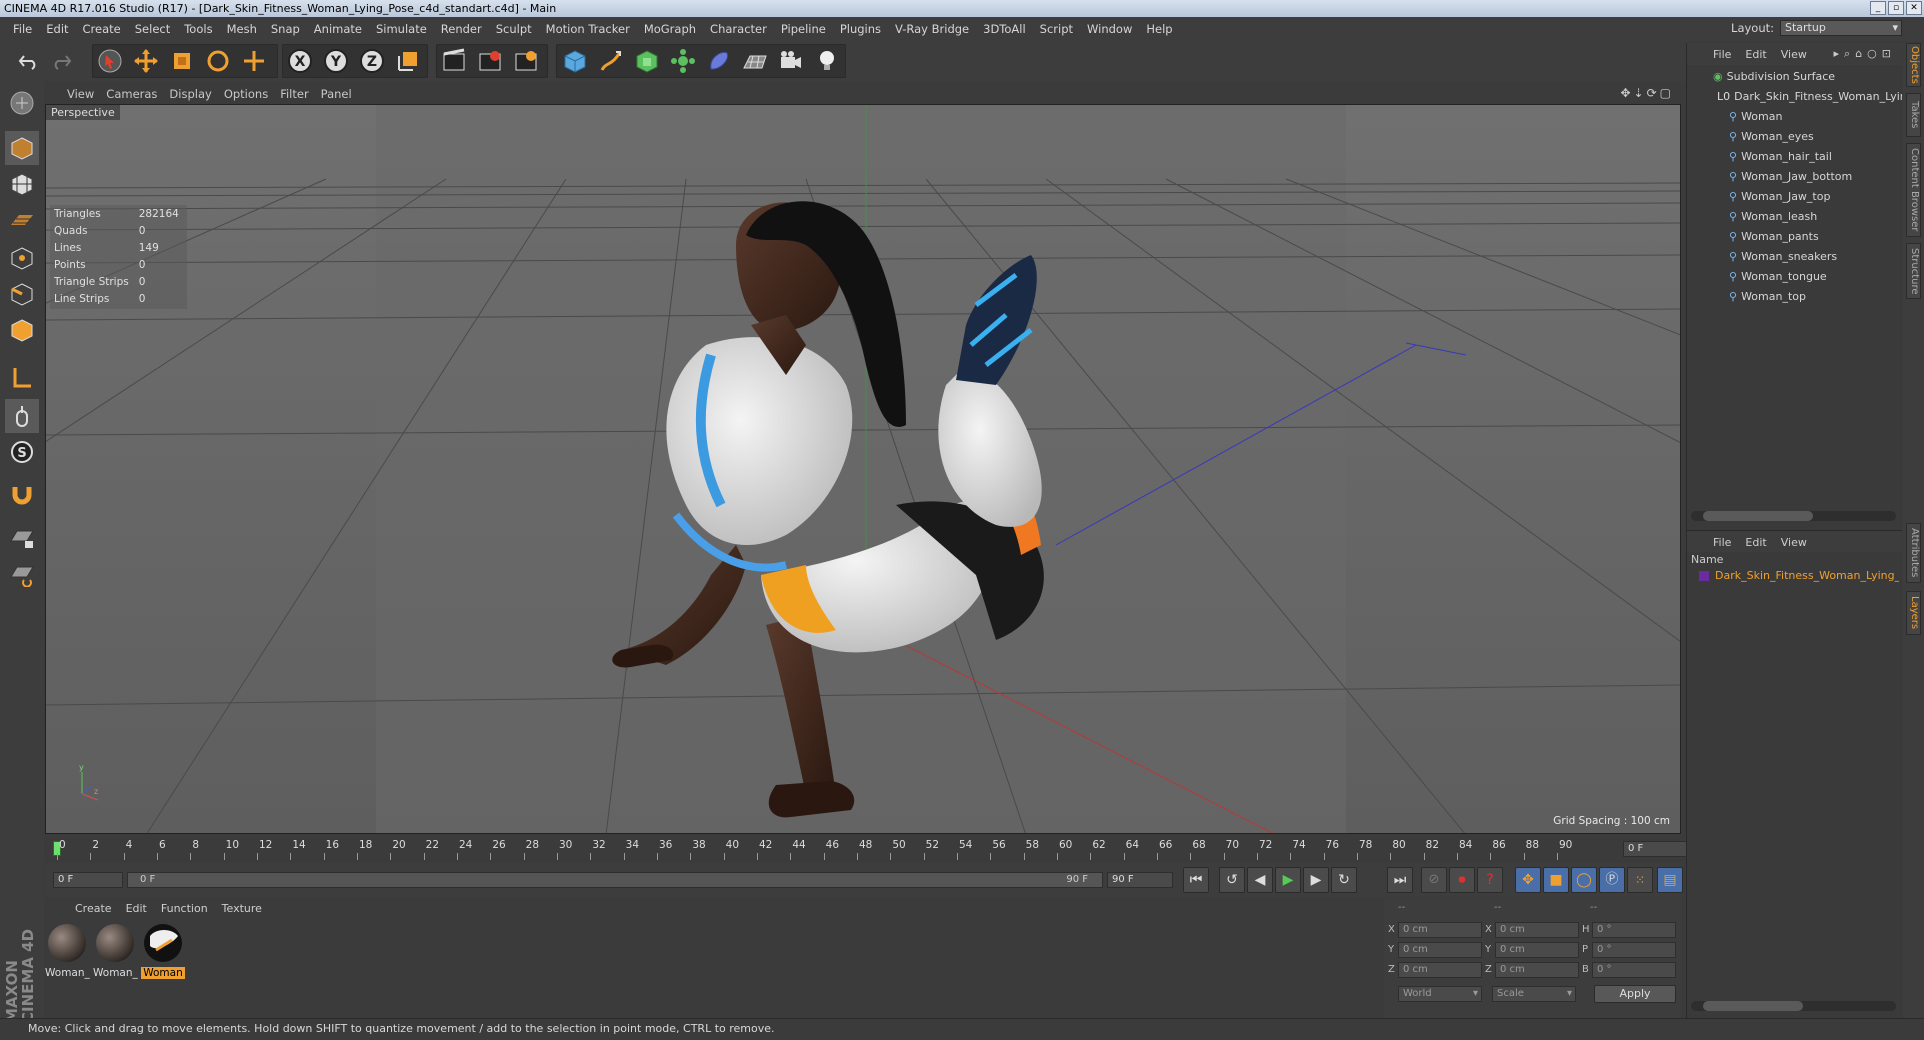 The image size is (1924, 1040). I want to click on object-menu-edit: Edit, so click(1755, 54).